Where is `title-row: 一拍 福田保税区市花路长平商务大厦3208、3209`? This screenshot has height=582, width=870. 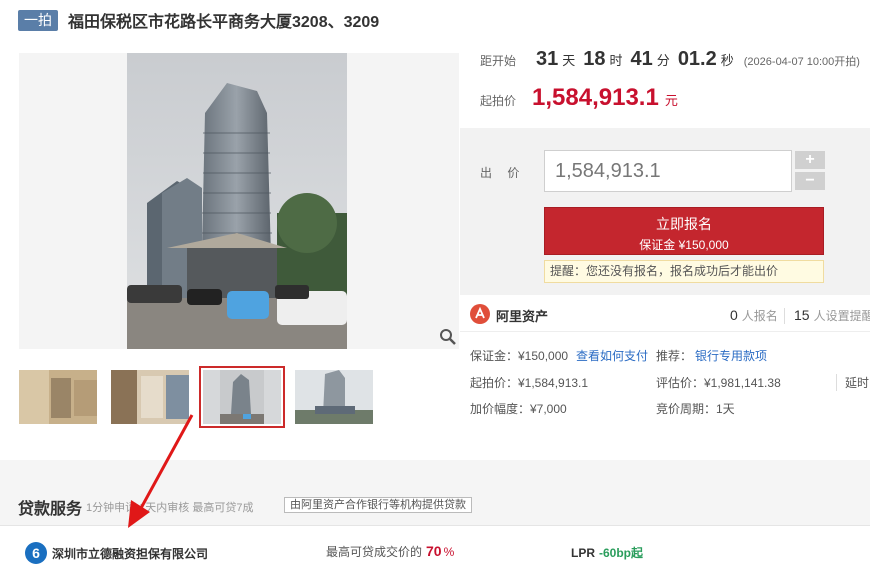
title-row: 一拍 福田保税区市花路长平商务大厦3208、3209 is located at coordinates (198, 20).